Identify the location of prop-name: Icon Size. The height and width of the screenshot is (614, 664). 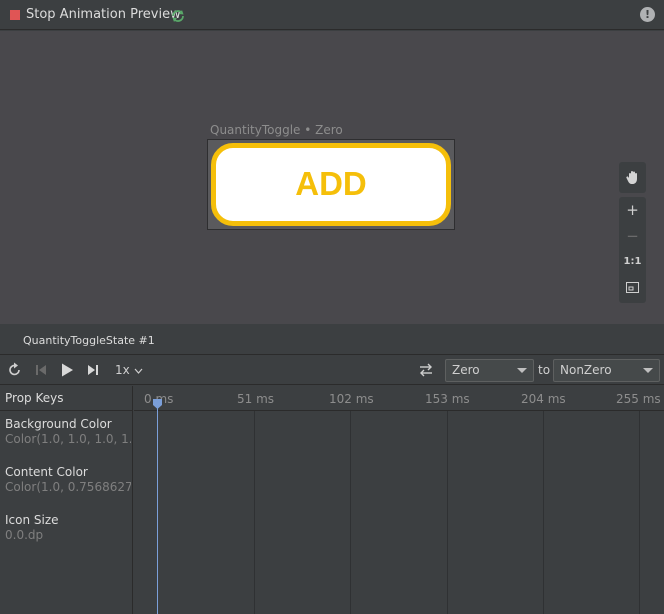
(32, 520).